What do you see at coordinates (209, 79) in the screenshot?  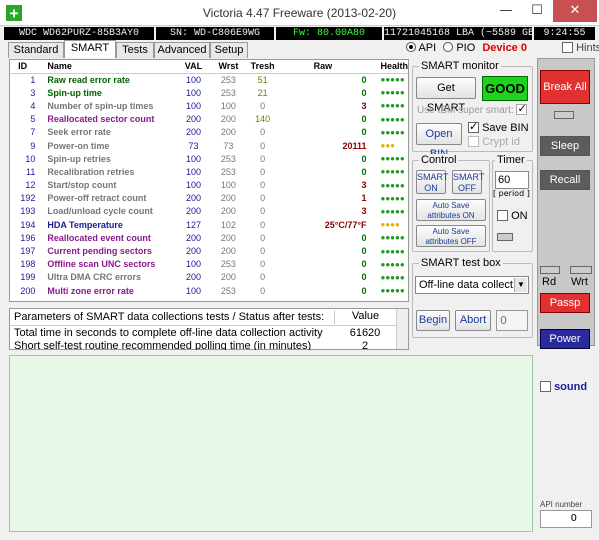 I see `smart-row: 1 Raw read error rate 100 253 51 0 ●●●●●` at bounding box center [209, 79].